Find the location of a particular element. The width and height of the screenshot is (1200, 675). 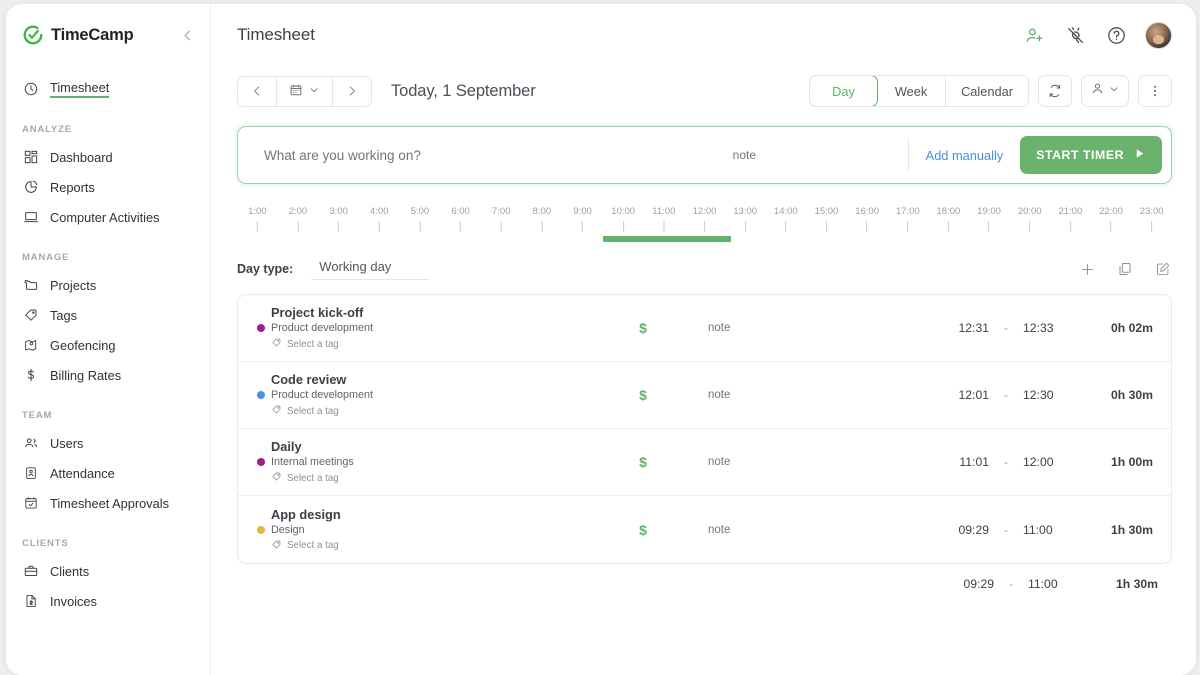

ruler-hour-label: 15:00 is located at coordinates (826, 211).